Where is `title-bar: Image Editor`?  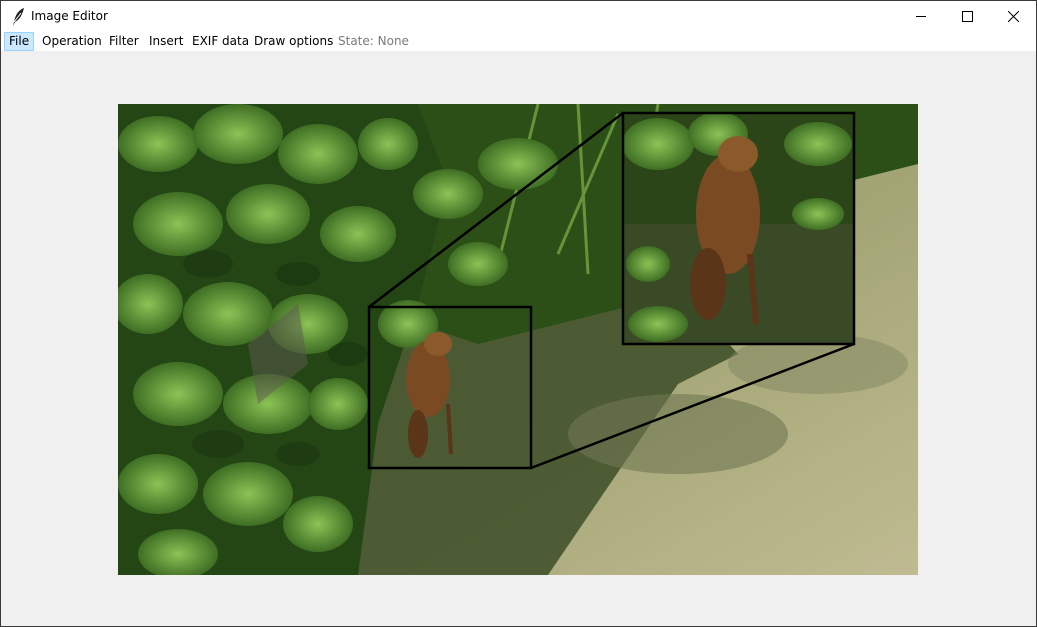 title-bar: Image Editor is located at coordinates (518, 16).